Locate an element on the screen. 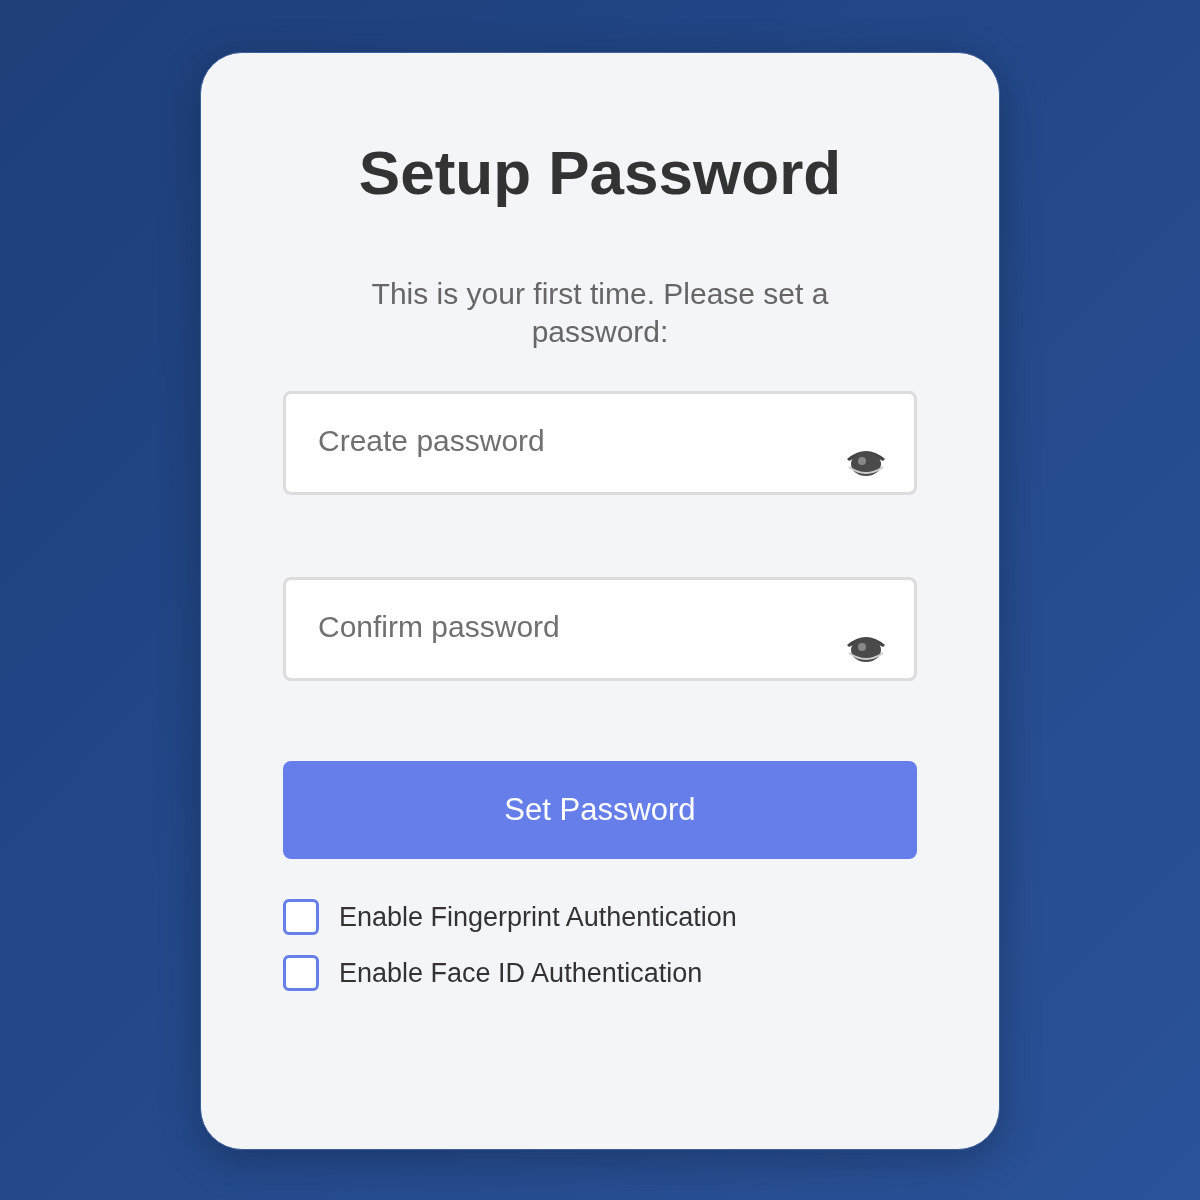 Image resolution: width=1200 pixels, height=1200 pixels. page-title: Setup Password is located at coordinates (600, 173).